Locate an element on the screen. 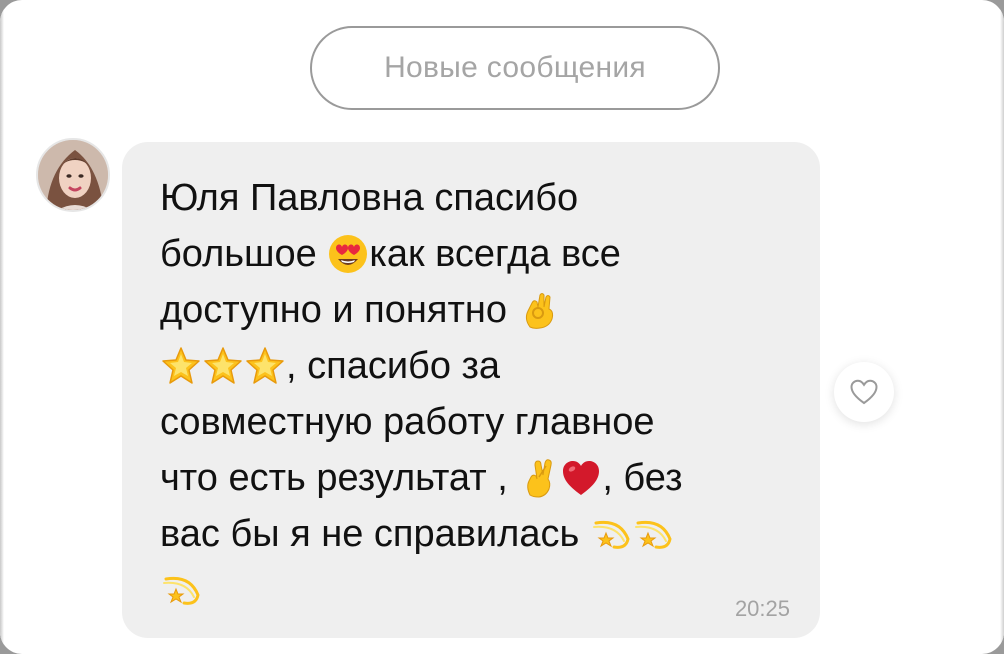 The width and height of the screenshot is (1004, 654). message-line: доступно и понятно is located at coordinates (475, 310).